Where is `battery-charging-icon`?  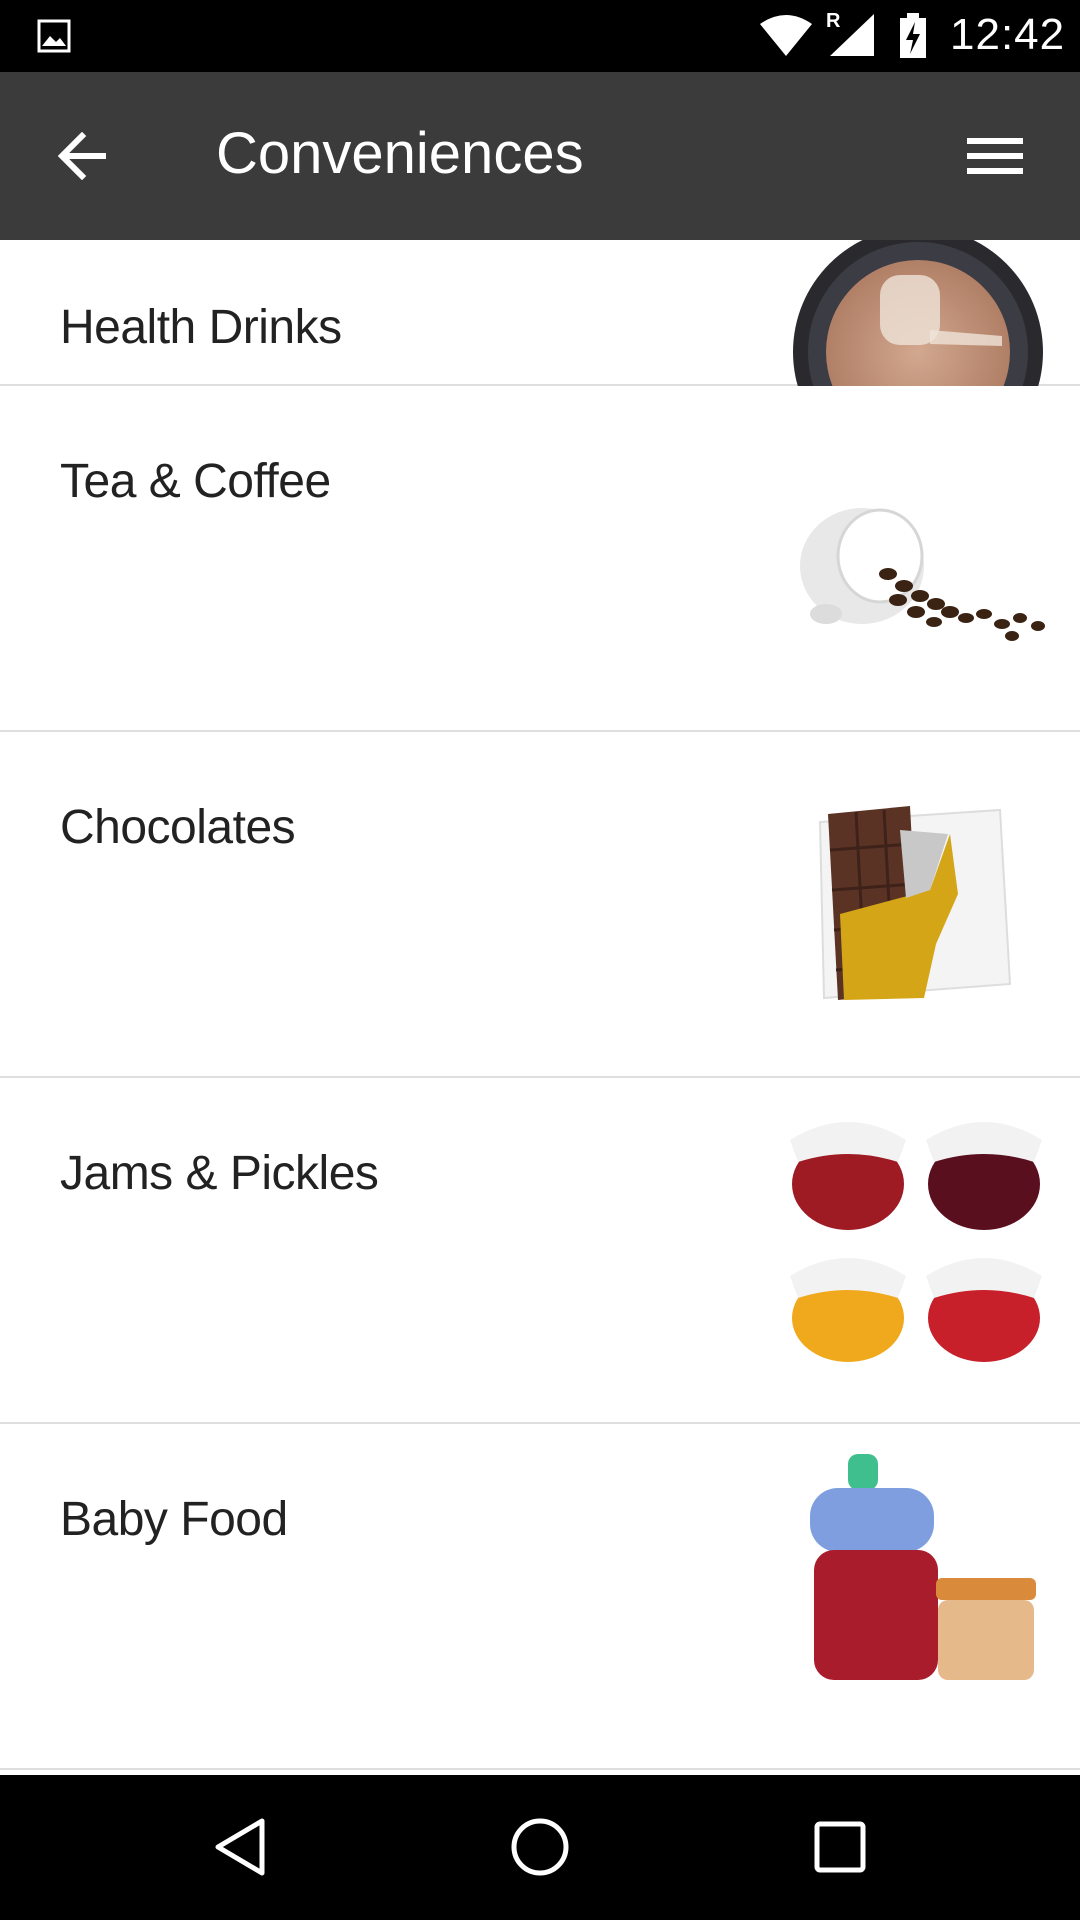
battery-charging-icon is located at coordinates (913, 35).